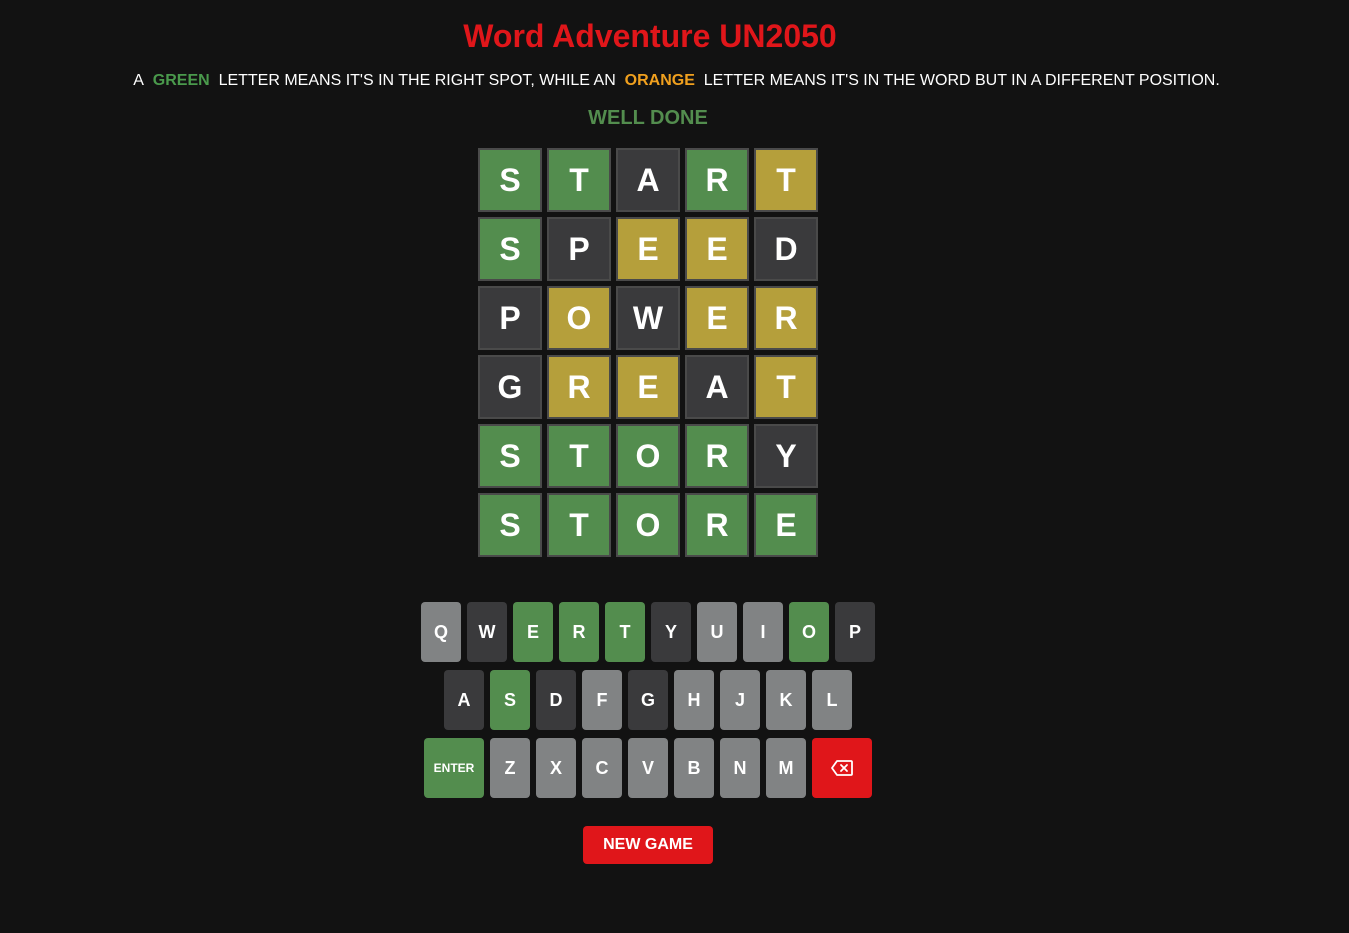 This screenshot has height=933, width=1349. I want to click on board-row: STORY, so click(648, 456).